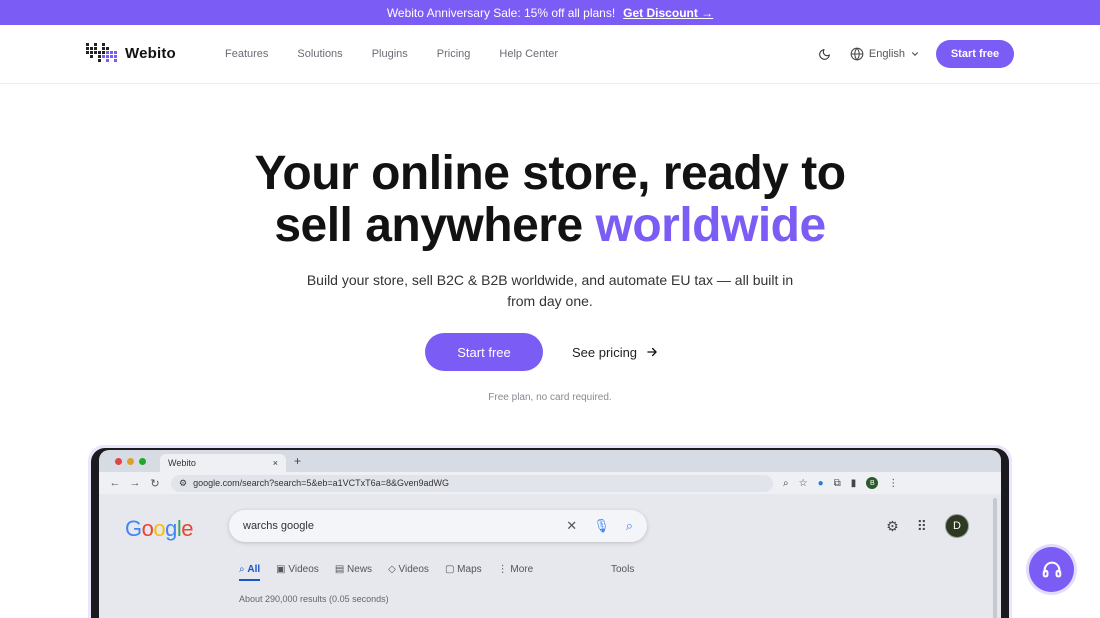 The image size is (1100, 618). Describe the element at coordinates (118, 461) in the screenshot. I see `window-close-dot` at that location.